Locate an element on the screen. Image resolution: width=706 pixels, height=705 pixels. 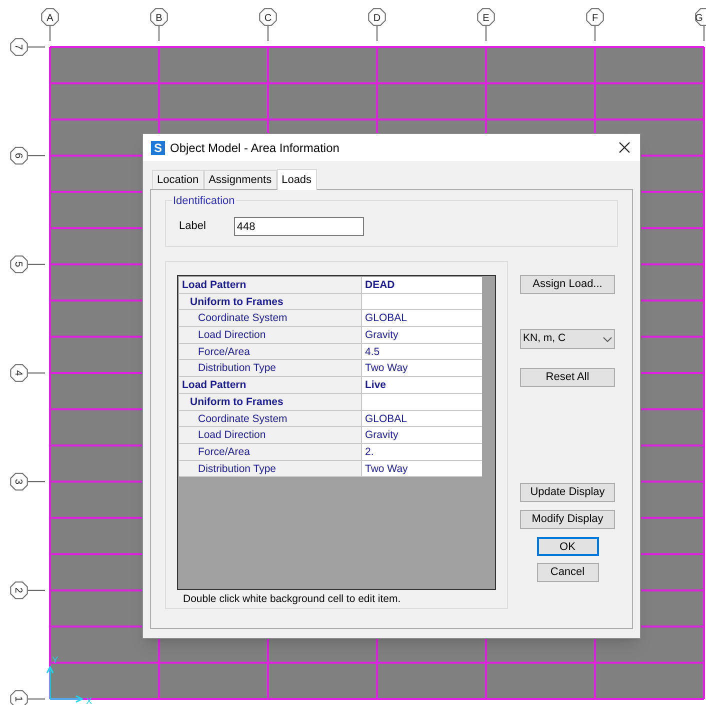
chevron-down-icon is located at coordinates (607, 339).